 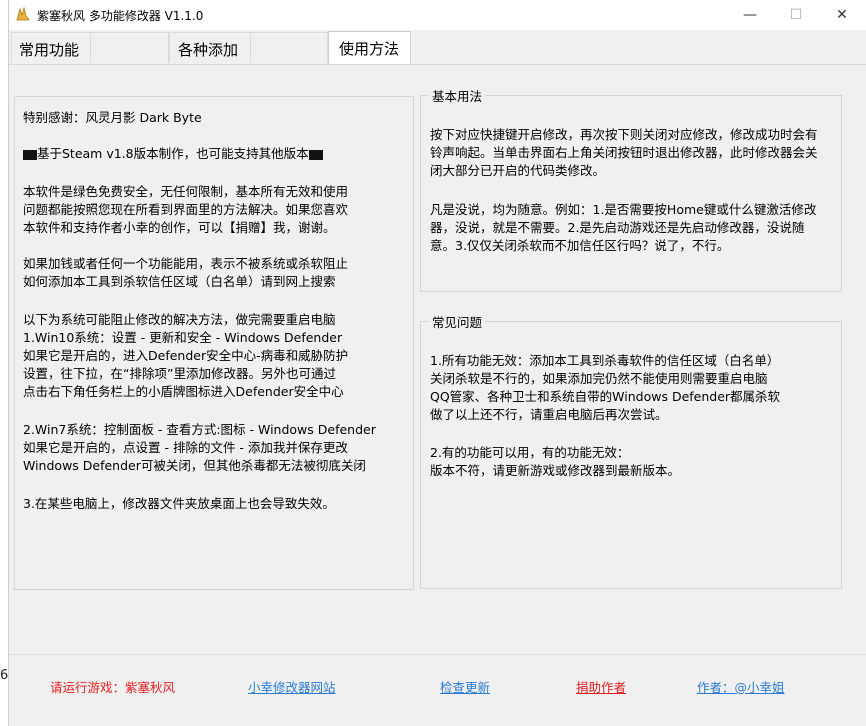 What do you see at coordinates (599, 378) in the screenshot?
I see `faq-line: 关闭杀软是不行的，如果添加完仍然不能使用则需要重启电脑` at bounding box center [599, 378].